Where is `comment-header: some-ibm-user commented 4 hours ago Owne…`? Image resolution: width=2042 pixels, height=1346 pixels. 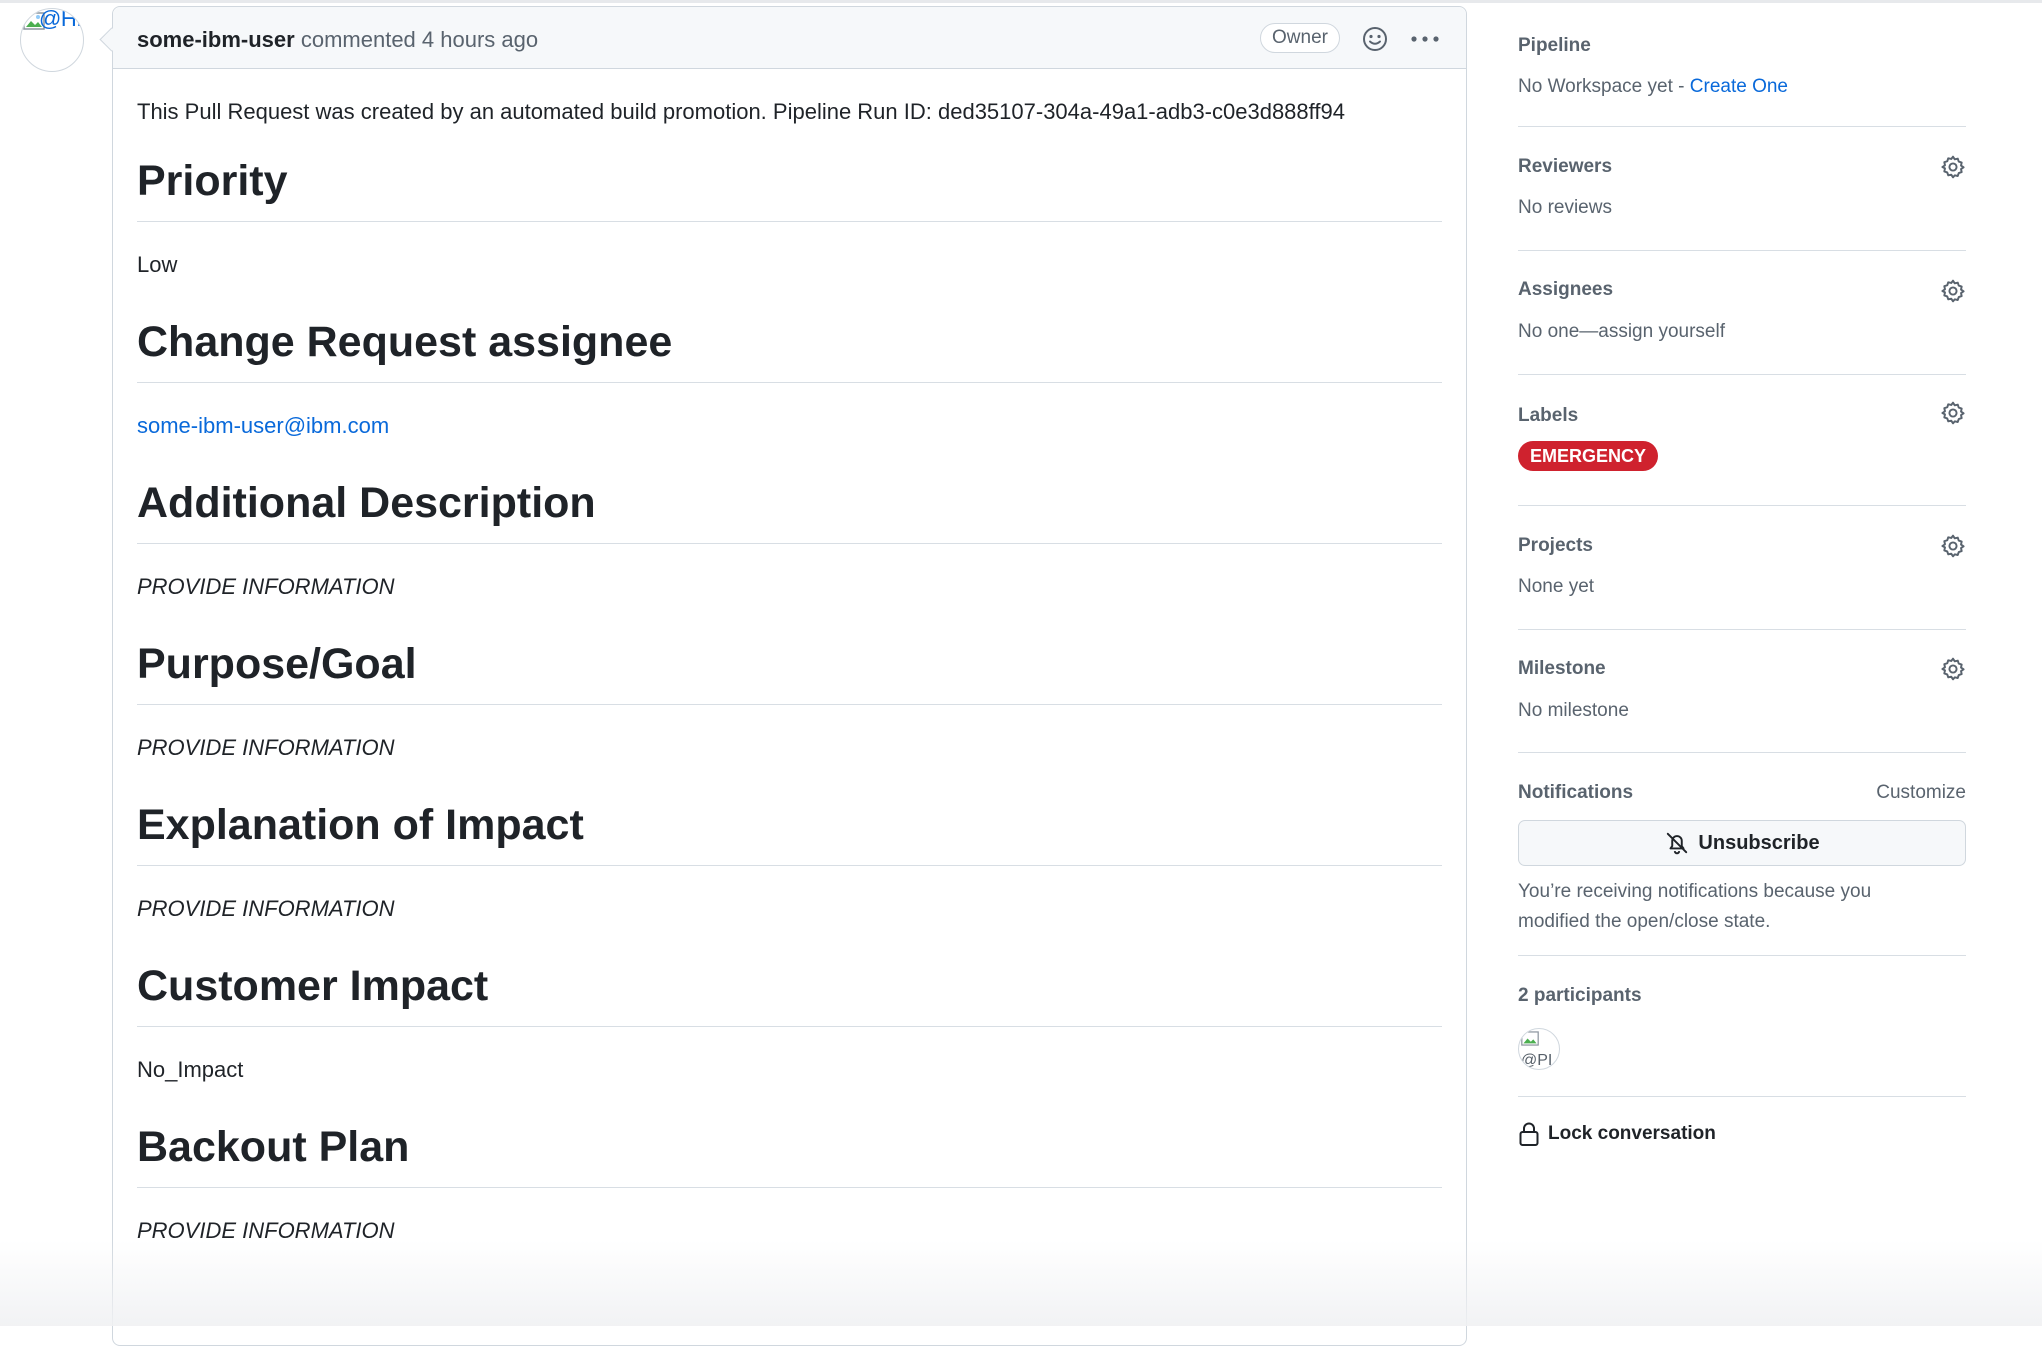 comment-header: some-ibm-user commented 4 hours ago Owne… is located at coordinates (789, 38).